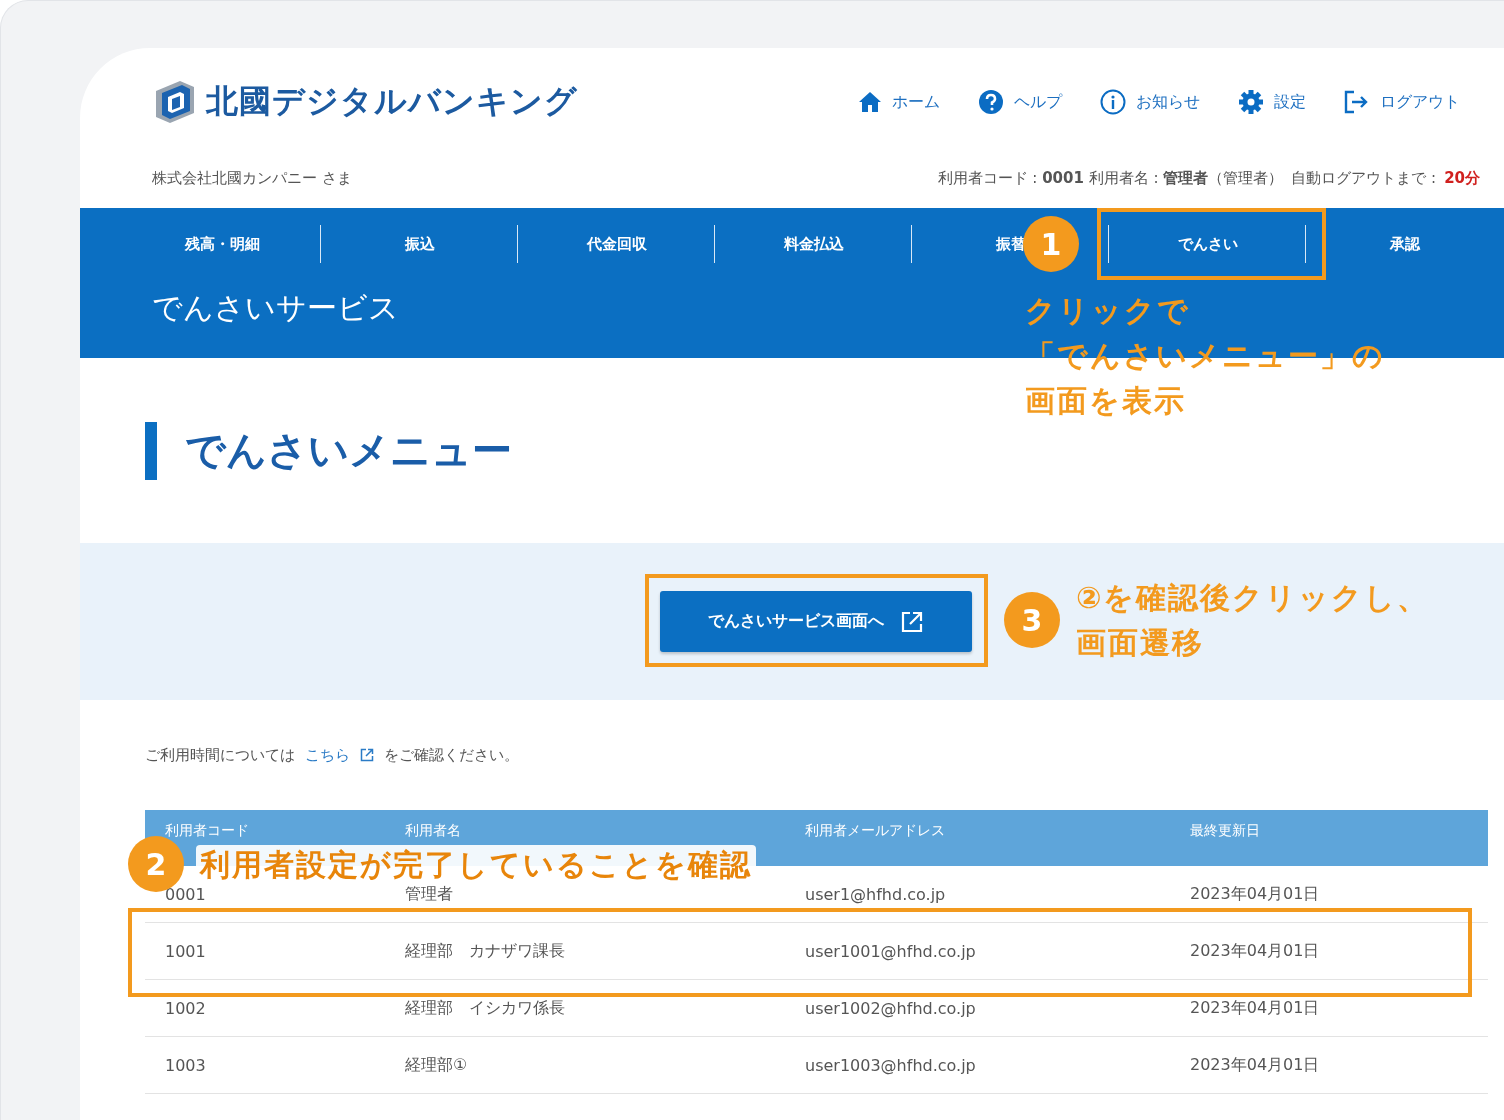 The image size is (1504, 1120). What do you see at coordinates (429, 894) in the screenshot?
I see `table-cell-text: 管理者` at bounding box center [429, 894].